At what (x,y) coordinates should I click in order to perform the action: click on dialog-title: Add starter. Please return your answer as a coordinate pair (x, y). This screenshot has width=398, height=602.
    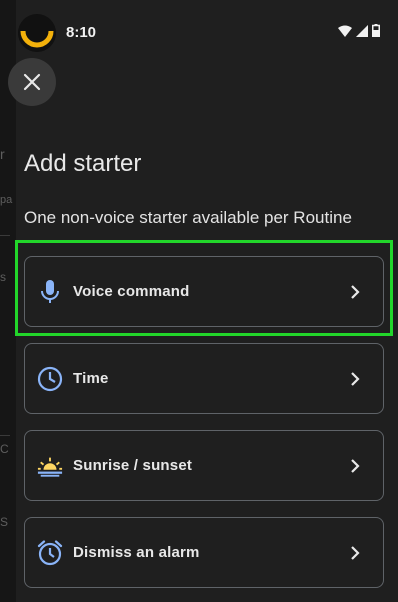
    Looking at the image, I should click on (83, 163).